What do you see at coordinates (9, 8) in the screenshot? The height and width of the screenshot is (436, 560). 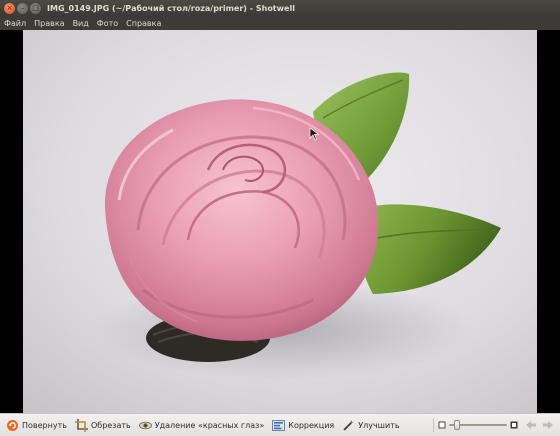 I see `close-button: ×` at bounding box center [9, 8].